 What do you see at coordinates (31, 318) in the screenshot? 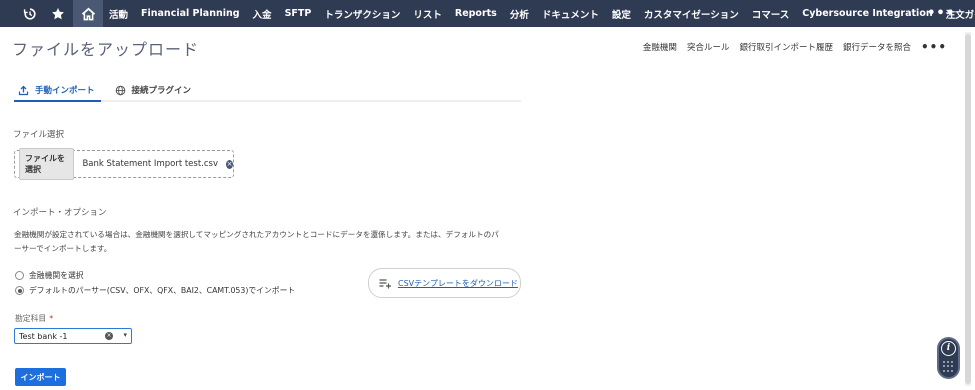
I see `account-label-text: 勘定科目` at bounding box center [31, 318].